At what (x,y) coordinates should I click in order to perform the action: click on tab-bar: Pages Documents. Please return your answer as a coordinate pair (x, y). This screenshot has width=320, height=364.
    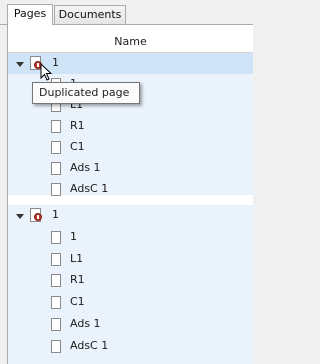
    Looking at the image, I should click on (126, 12).